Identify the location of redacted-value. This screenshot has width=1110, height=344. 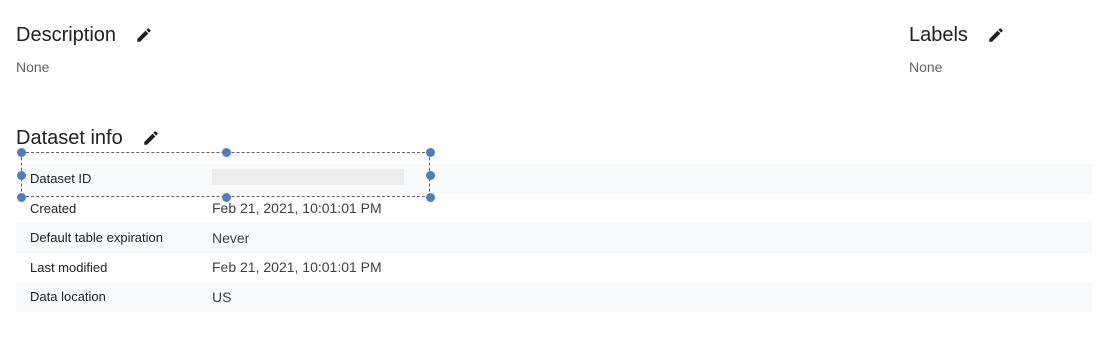
(308, 177).